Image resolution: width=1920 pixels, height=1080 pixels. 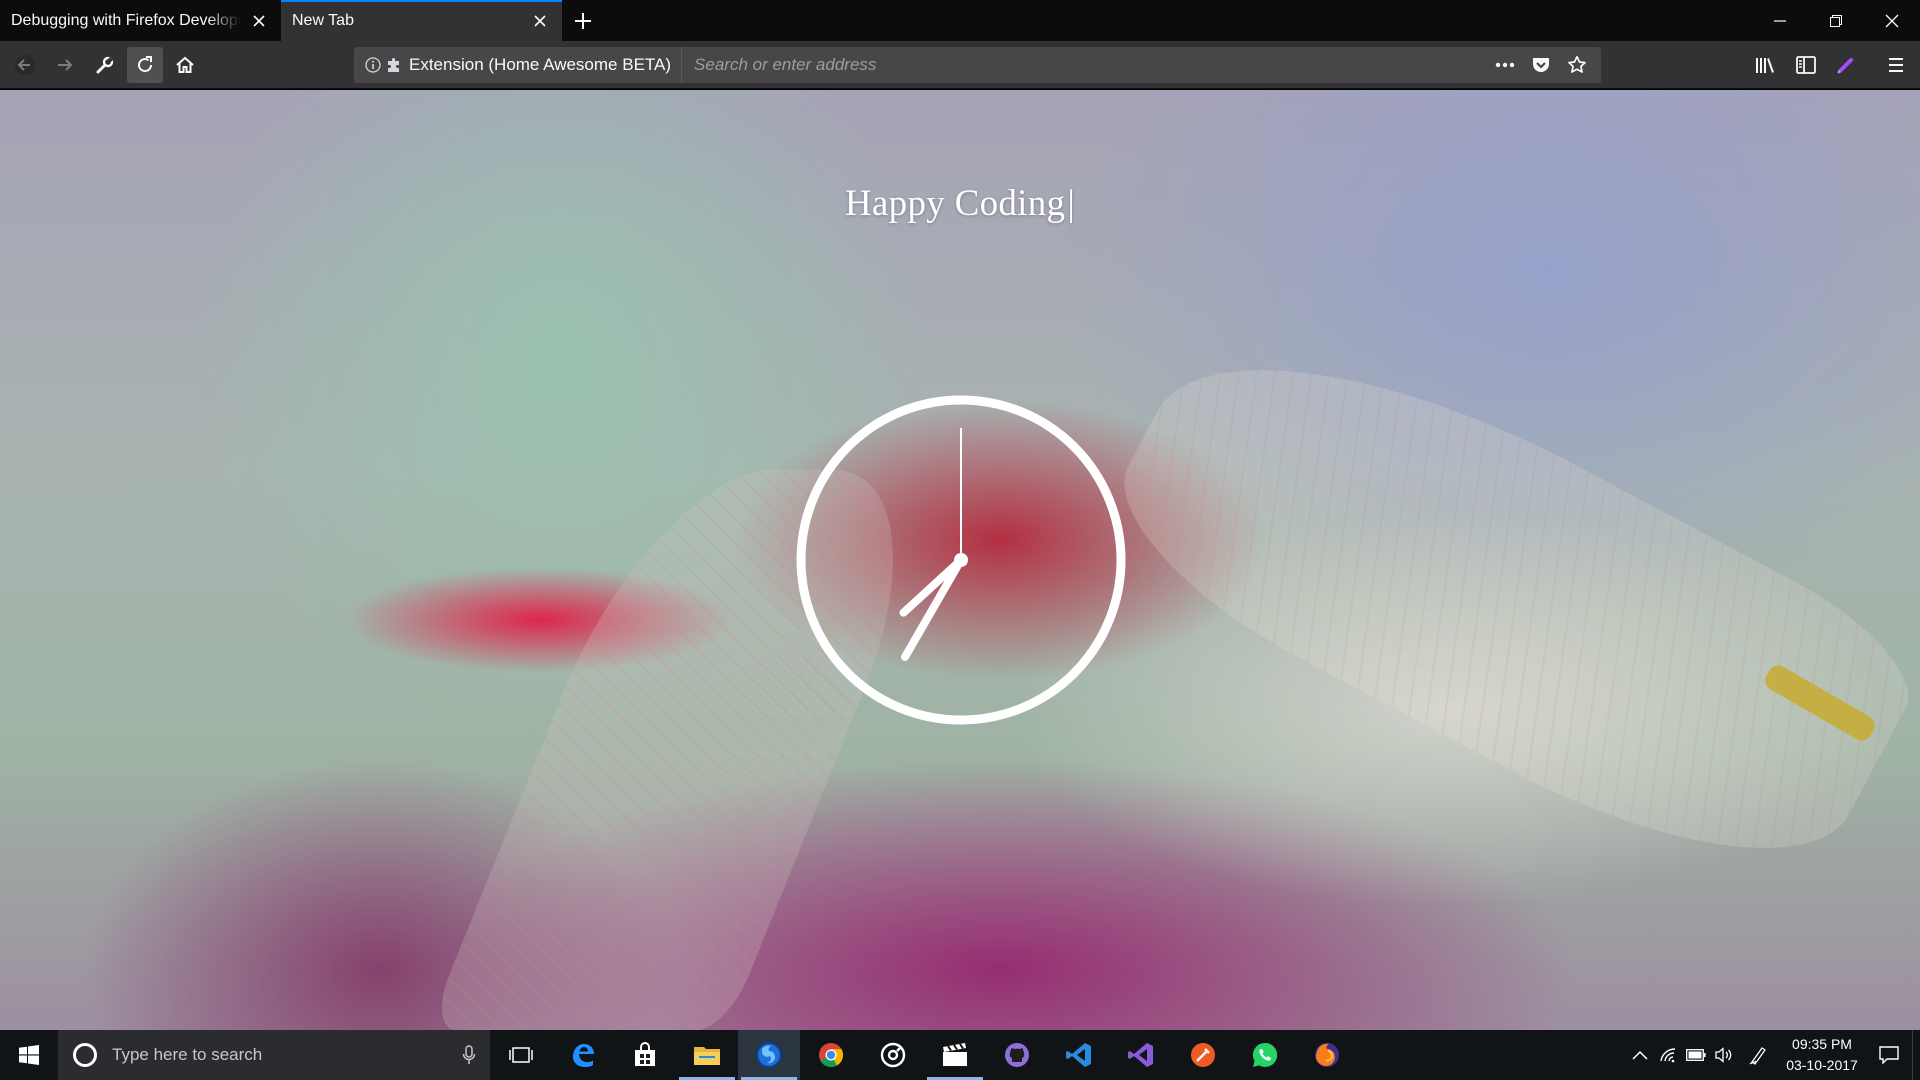 I want to click on reload-icon, so click(x=145, y=63).